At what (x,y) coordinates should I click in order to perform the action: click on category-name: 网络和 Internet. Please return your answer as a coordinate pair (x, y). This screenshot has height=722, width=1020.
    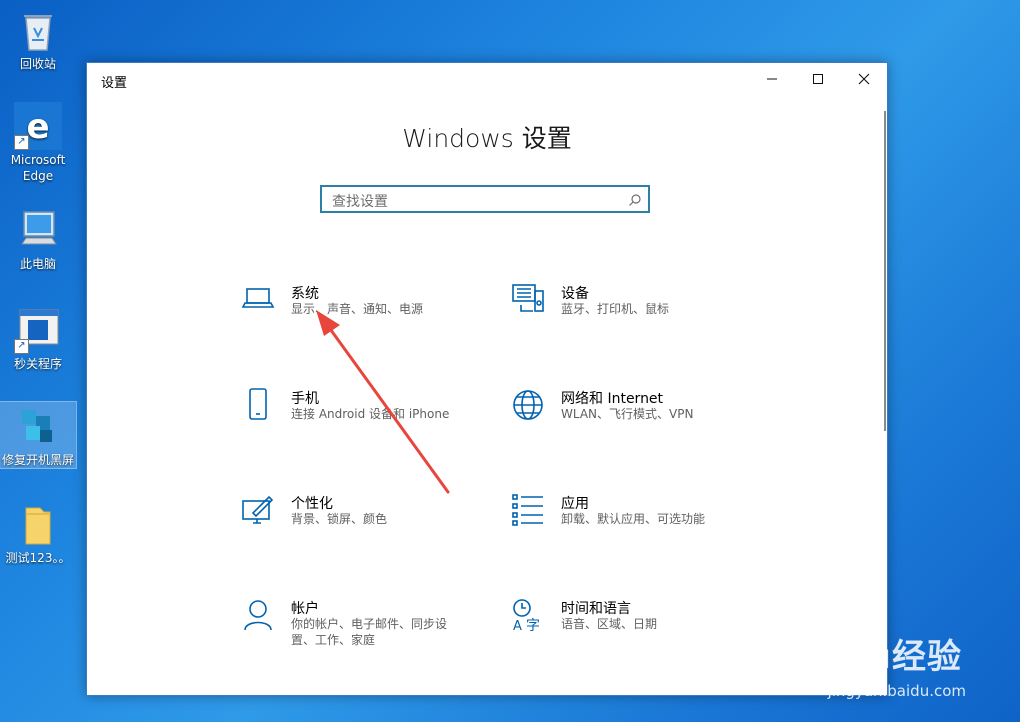
    Looking at the image, I should click on (612, 399).